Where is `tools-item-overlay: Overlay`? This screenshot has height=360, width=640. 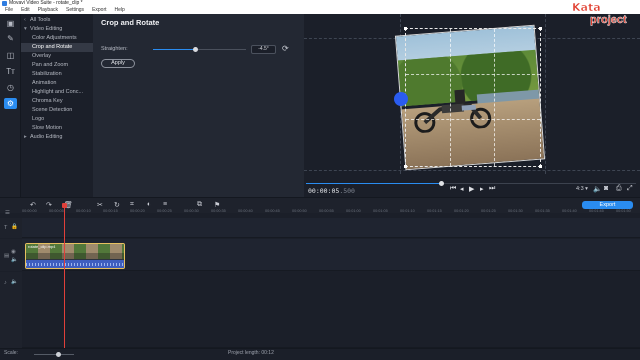
tools-item-overlay: Overlay is located at coordinates (57, 56).